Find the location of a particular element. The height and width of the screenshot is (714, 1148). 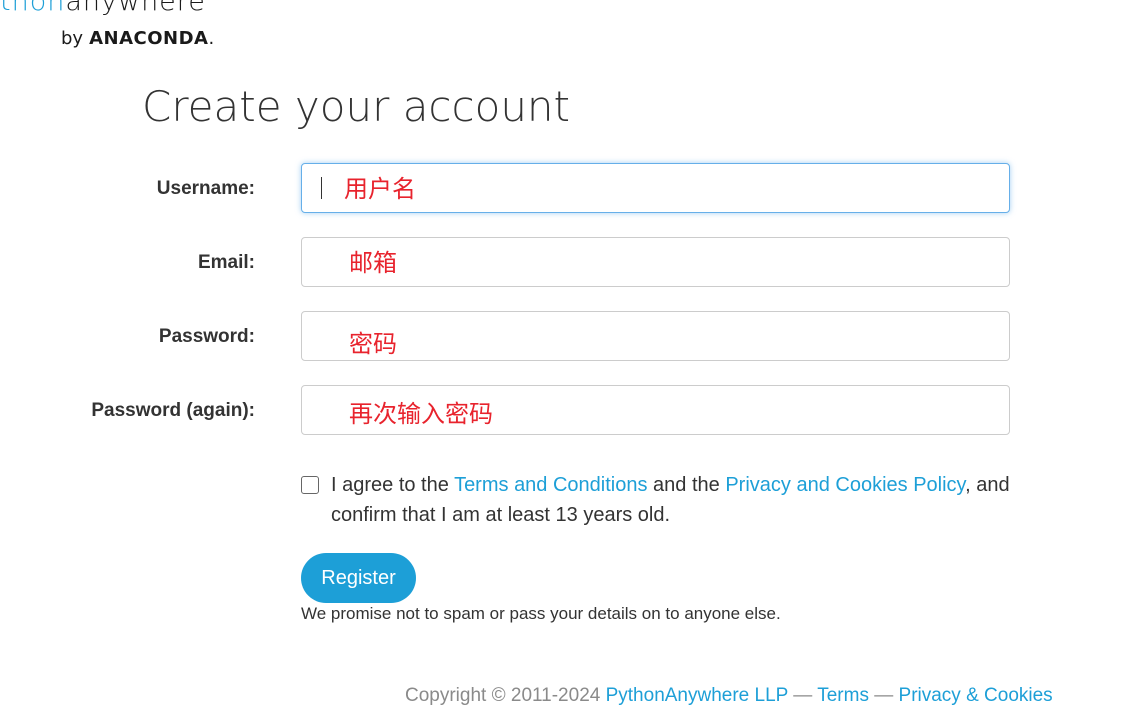

email-input: 邮箱 is located at coordinates (655, 262).